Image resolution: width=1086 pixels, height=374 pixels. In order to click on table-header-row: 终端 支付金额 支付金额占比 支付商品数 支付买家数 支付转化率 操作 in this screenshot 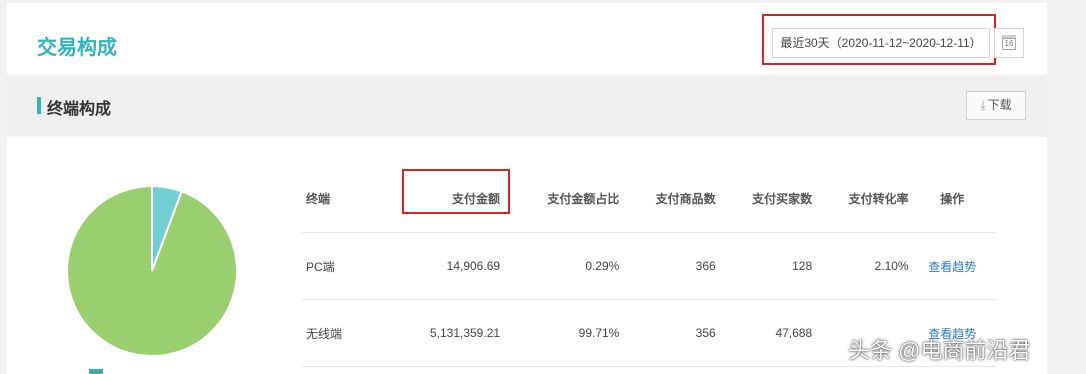, I will do `click(649, 198)`.